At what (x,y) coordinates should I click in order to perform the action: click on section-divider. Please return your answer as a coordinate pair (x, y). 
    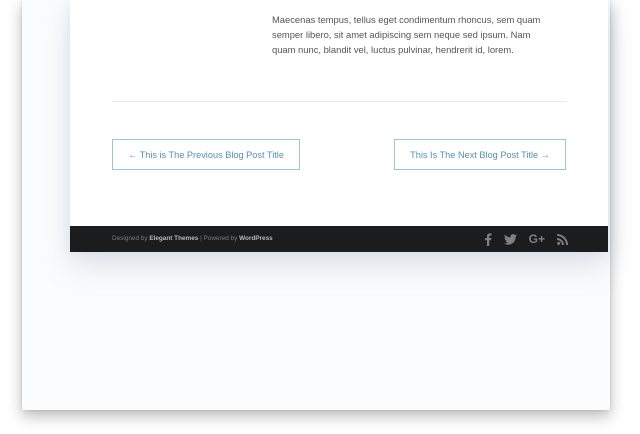
    Looking at the image, I should click on (339, 101).